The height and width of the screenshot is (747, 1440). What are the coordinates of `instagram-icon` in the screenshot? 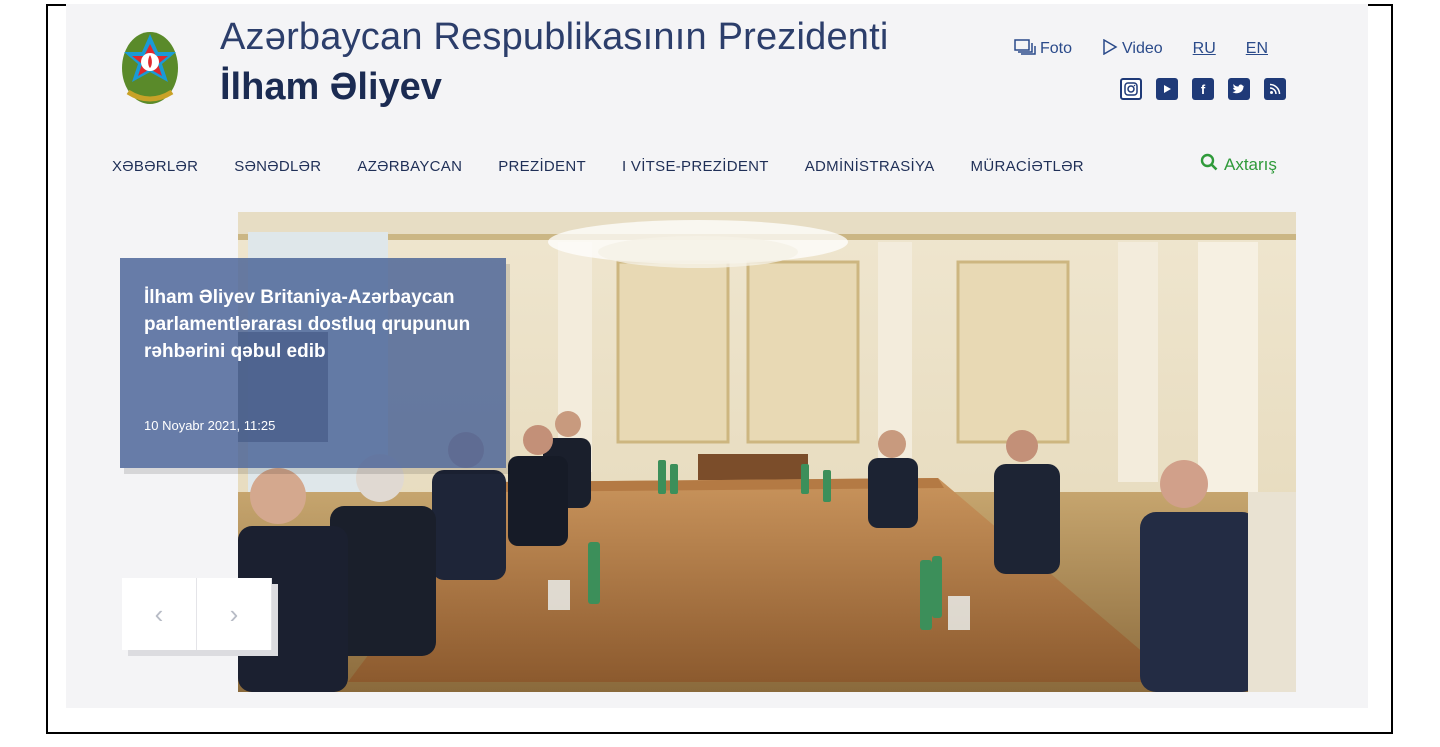 It's located at (1131, 89).